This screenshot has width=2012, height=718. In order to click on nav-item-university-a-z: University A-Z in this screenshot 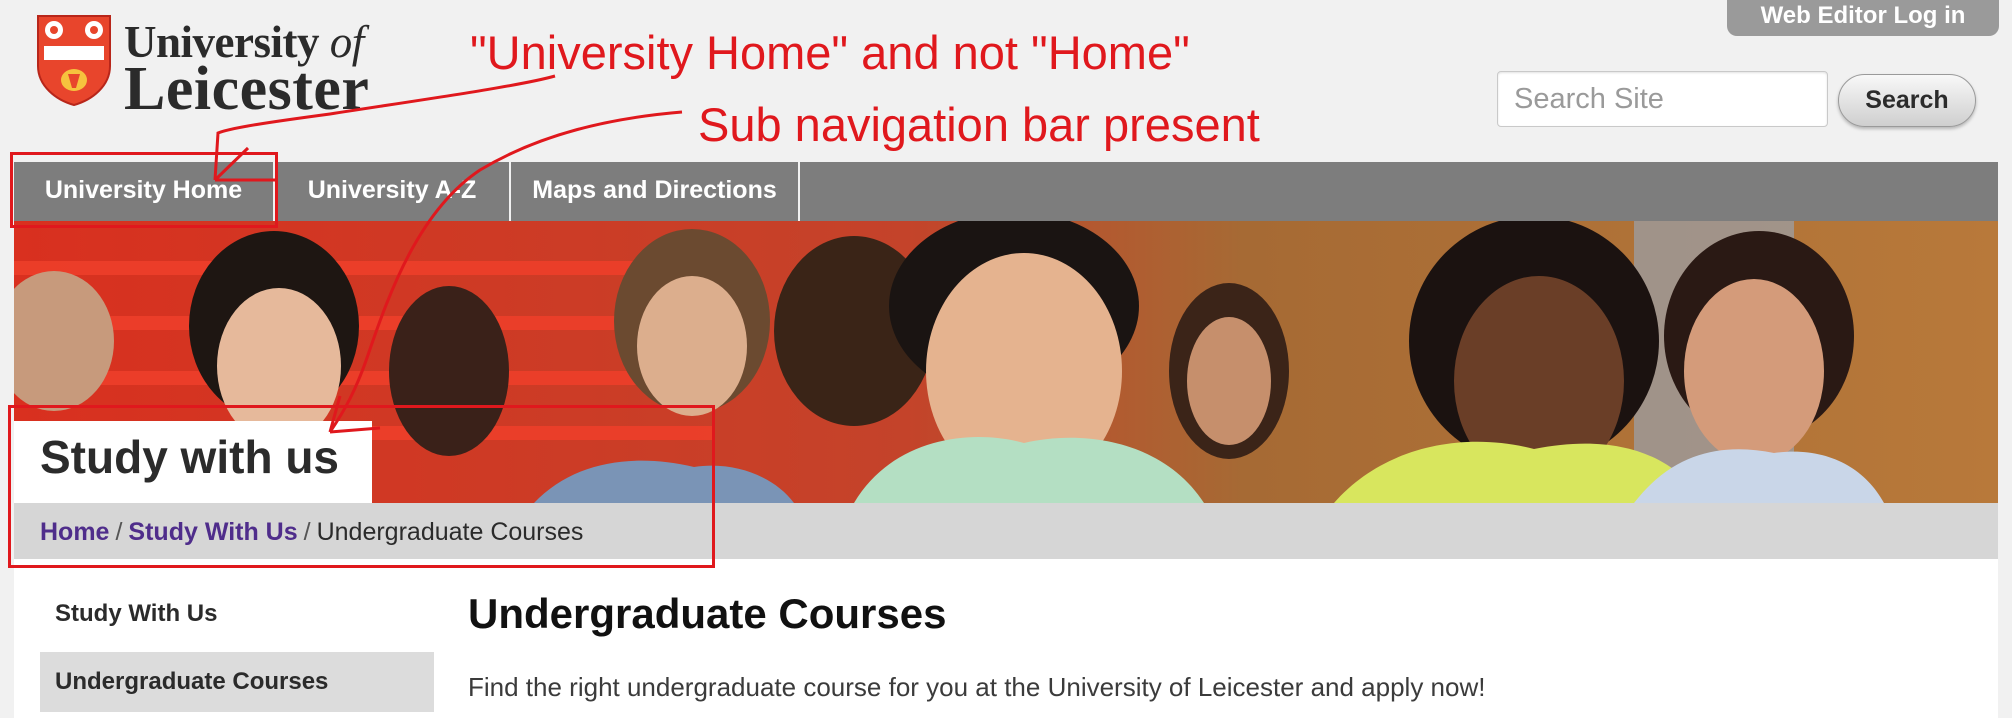, I will do `click(393, 191)`.